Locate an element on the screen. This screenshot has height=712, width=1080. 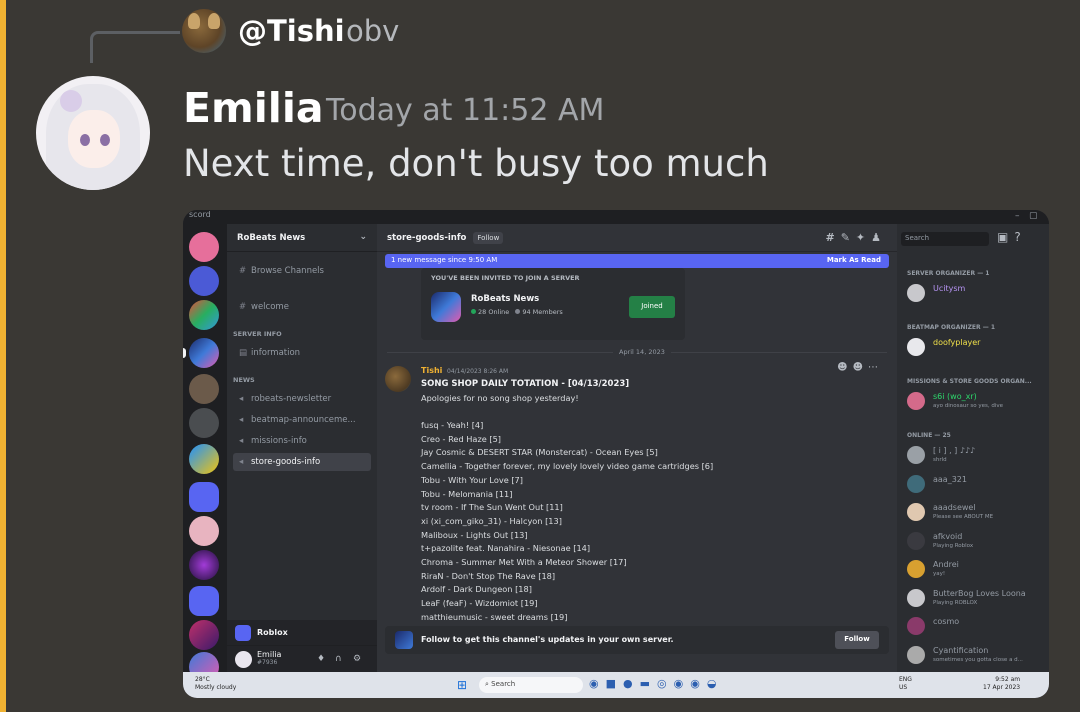
weather-widget: 28°C Mostly cloudy is located at coordinates (215, 684).